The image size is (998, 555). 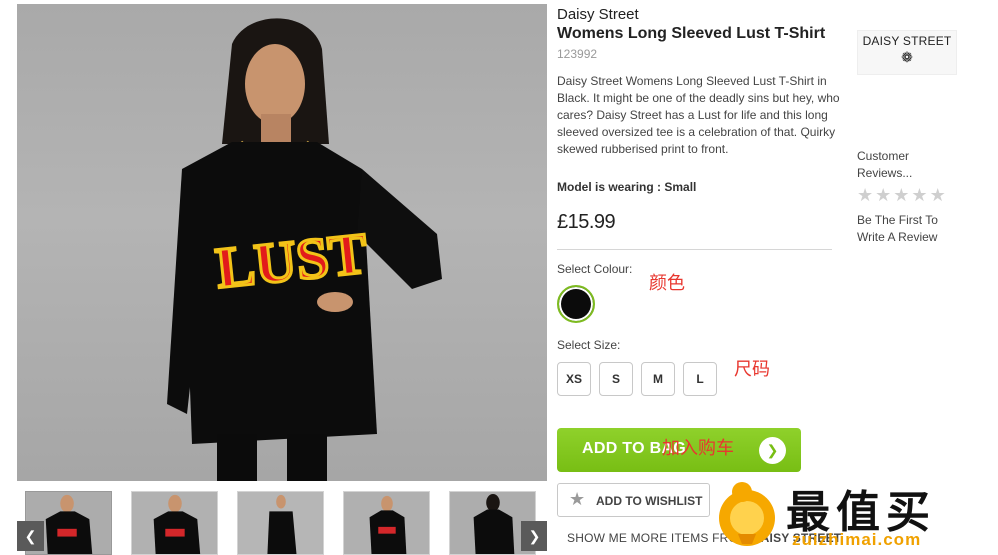 What do you see at coordinates (667, 283) in the screenshot?
I see `colour-annotation: 颜色` at bounding box center [667, 283].